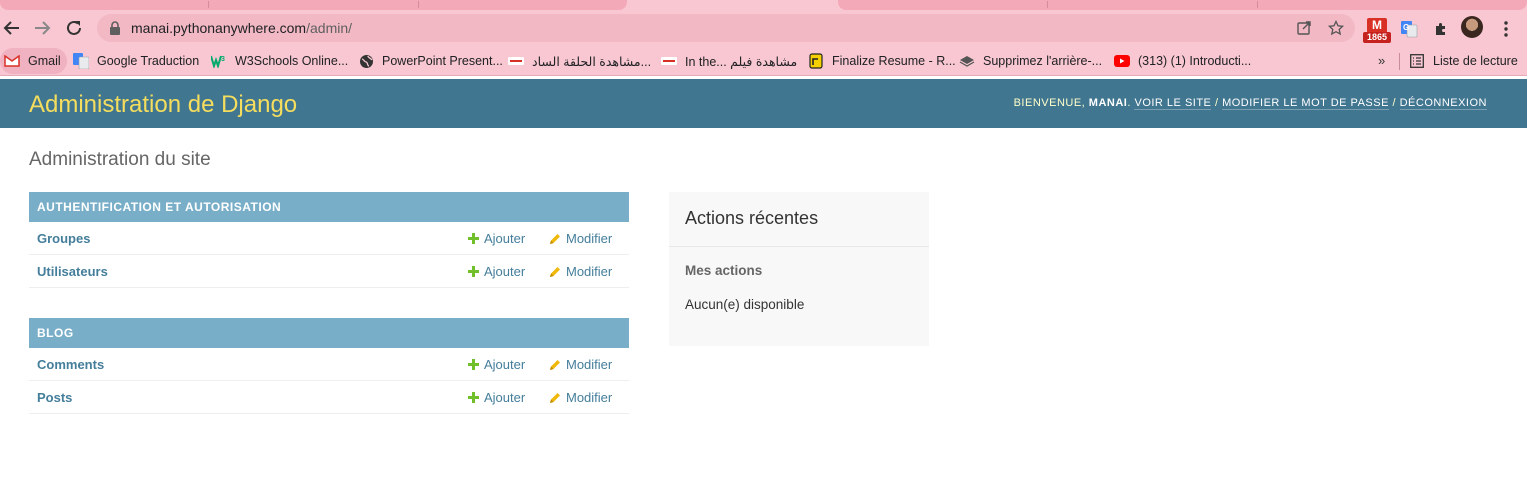  Describe the element at coordinates (1463, 61) in the screenshot. I see `reading-list-button: Liste de lecture` at that location.